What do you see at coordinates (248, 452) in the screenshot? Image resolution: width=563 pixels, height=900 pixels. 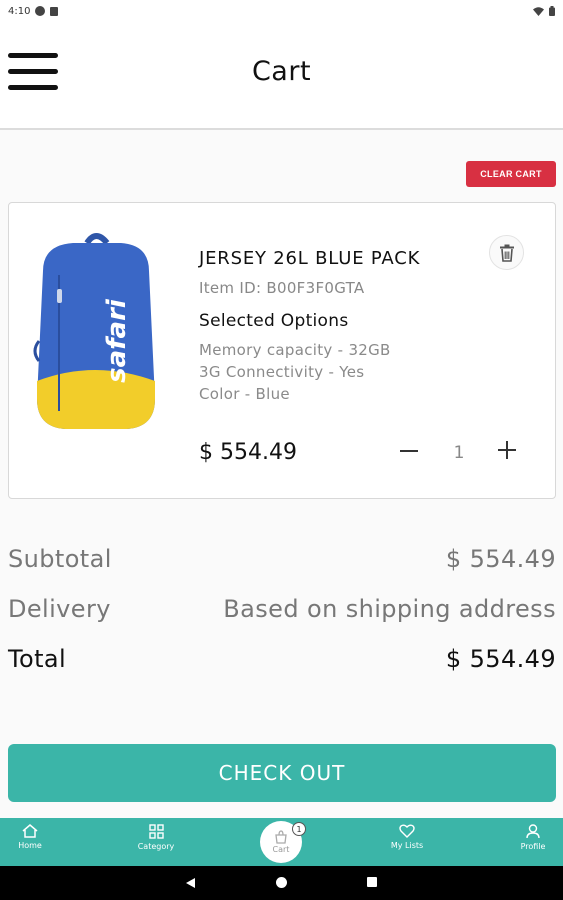 I see `item-price: $ 554.49` at bounding box center [248, 452].